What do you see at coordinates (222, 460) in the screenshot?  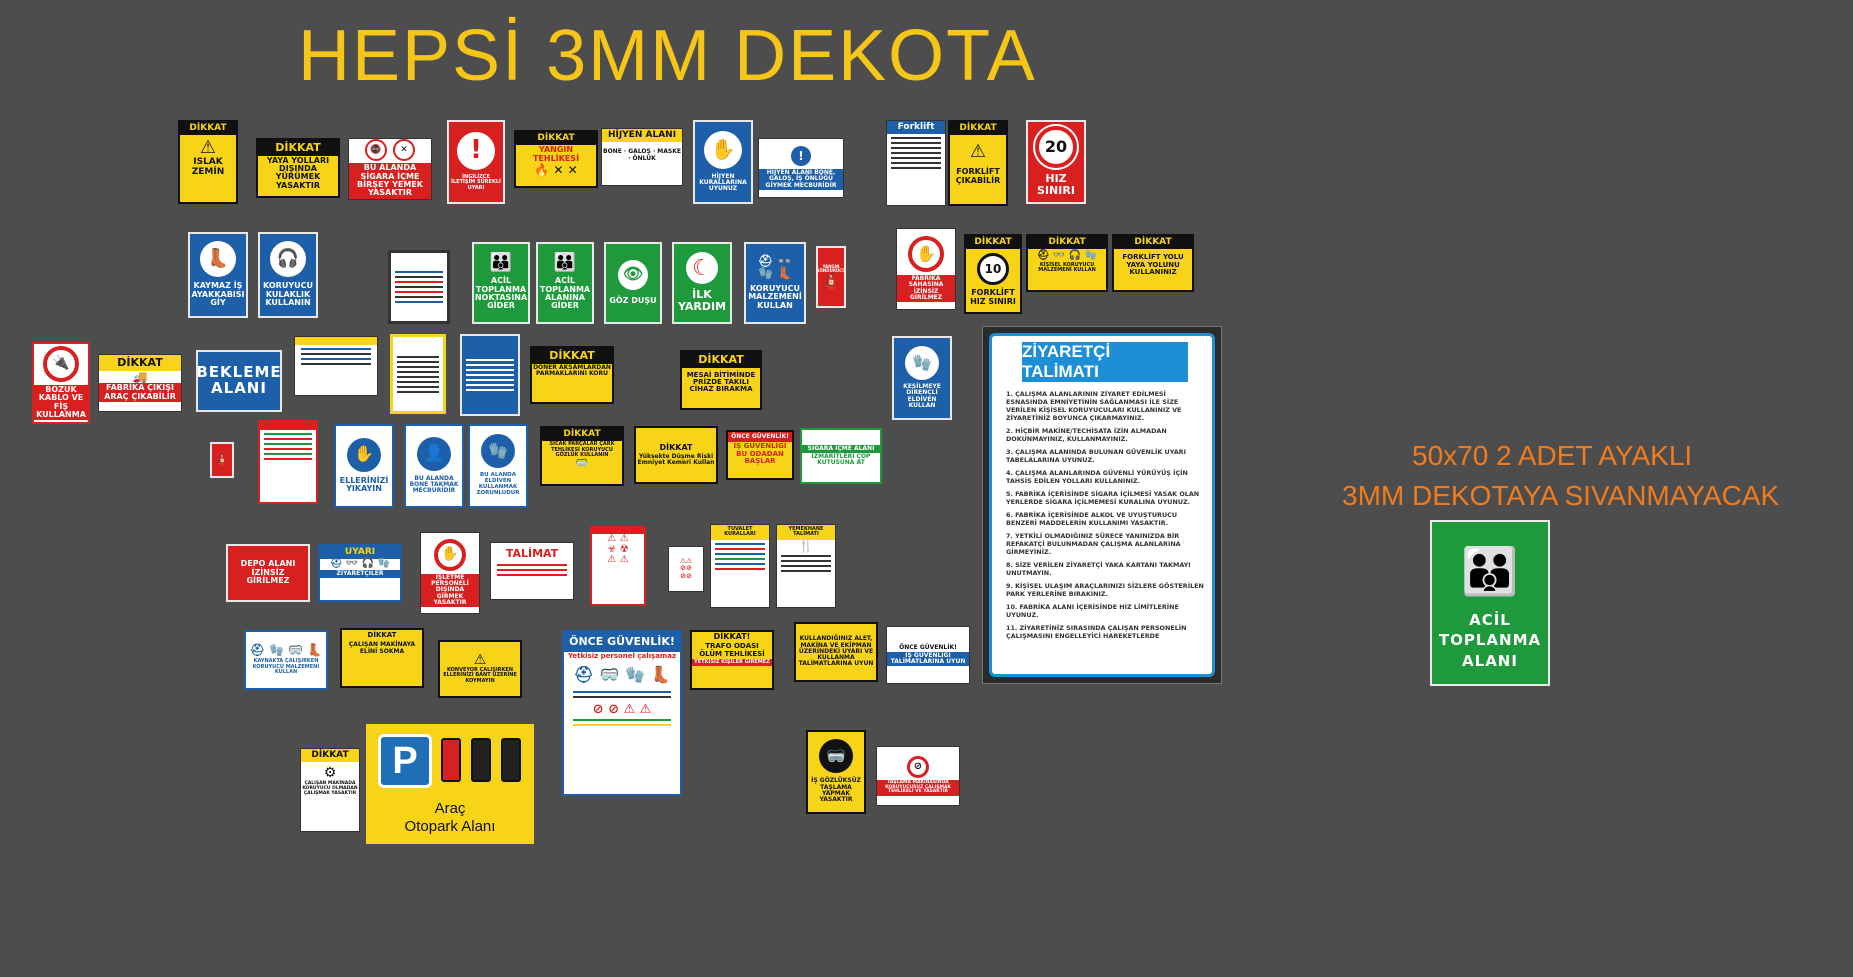 I see `sign-extinguisher-small: 🧯` at bounding box center [222, 460].